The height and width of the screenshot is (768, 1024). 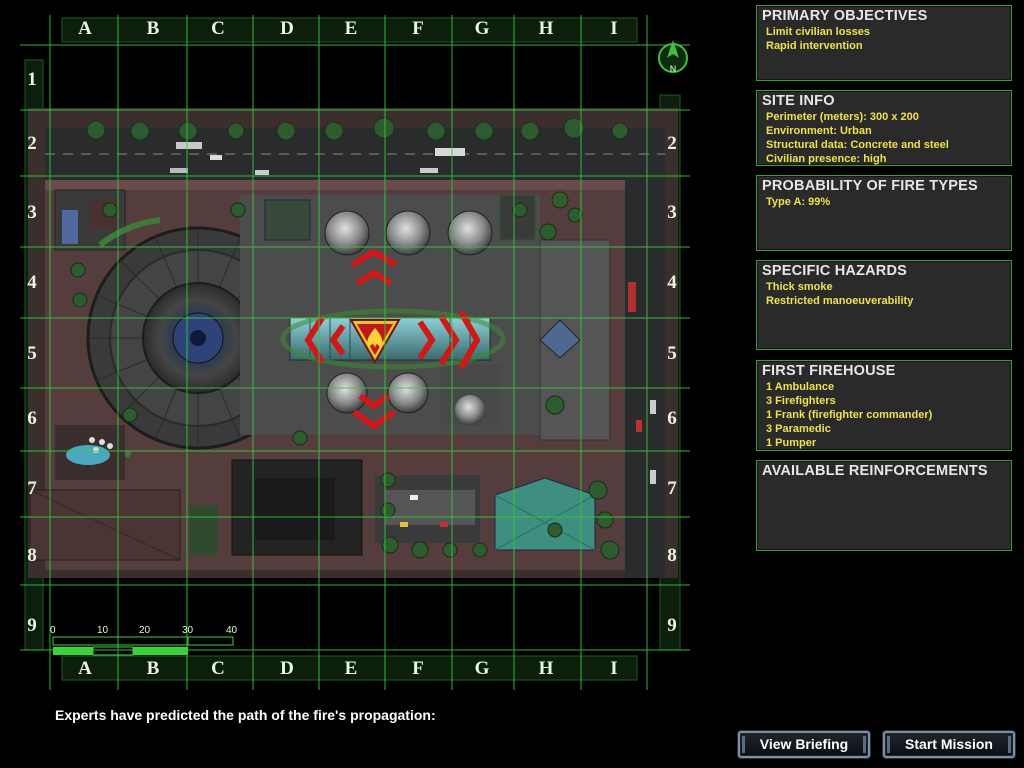 I want to click on site-info-title: SITE INFO, so click(x=798, y=101).